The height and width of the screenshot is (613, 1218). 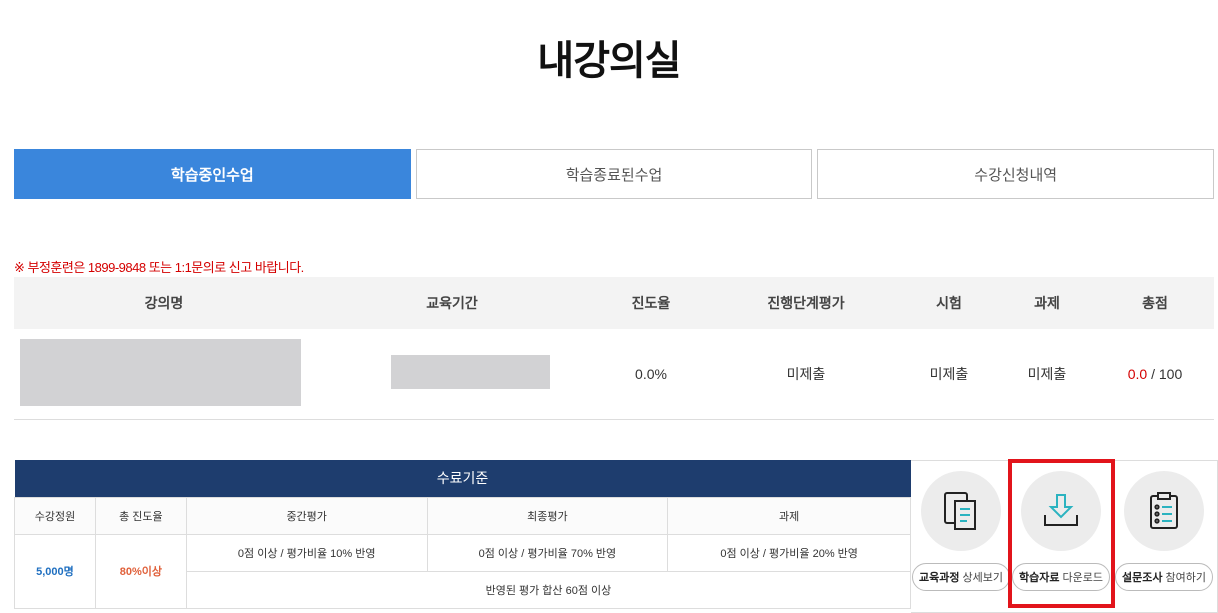 I want to click on score-value: 0.0, so click(x=1137, y=373).